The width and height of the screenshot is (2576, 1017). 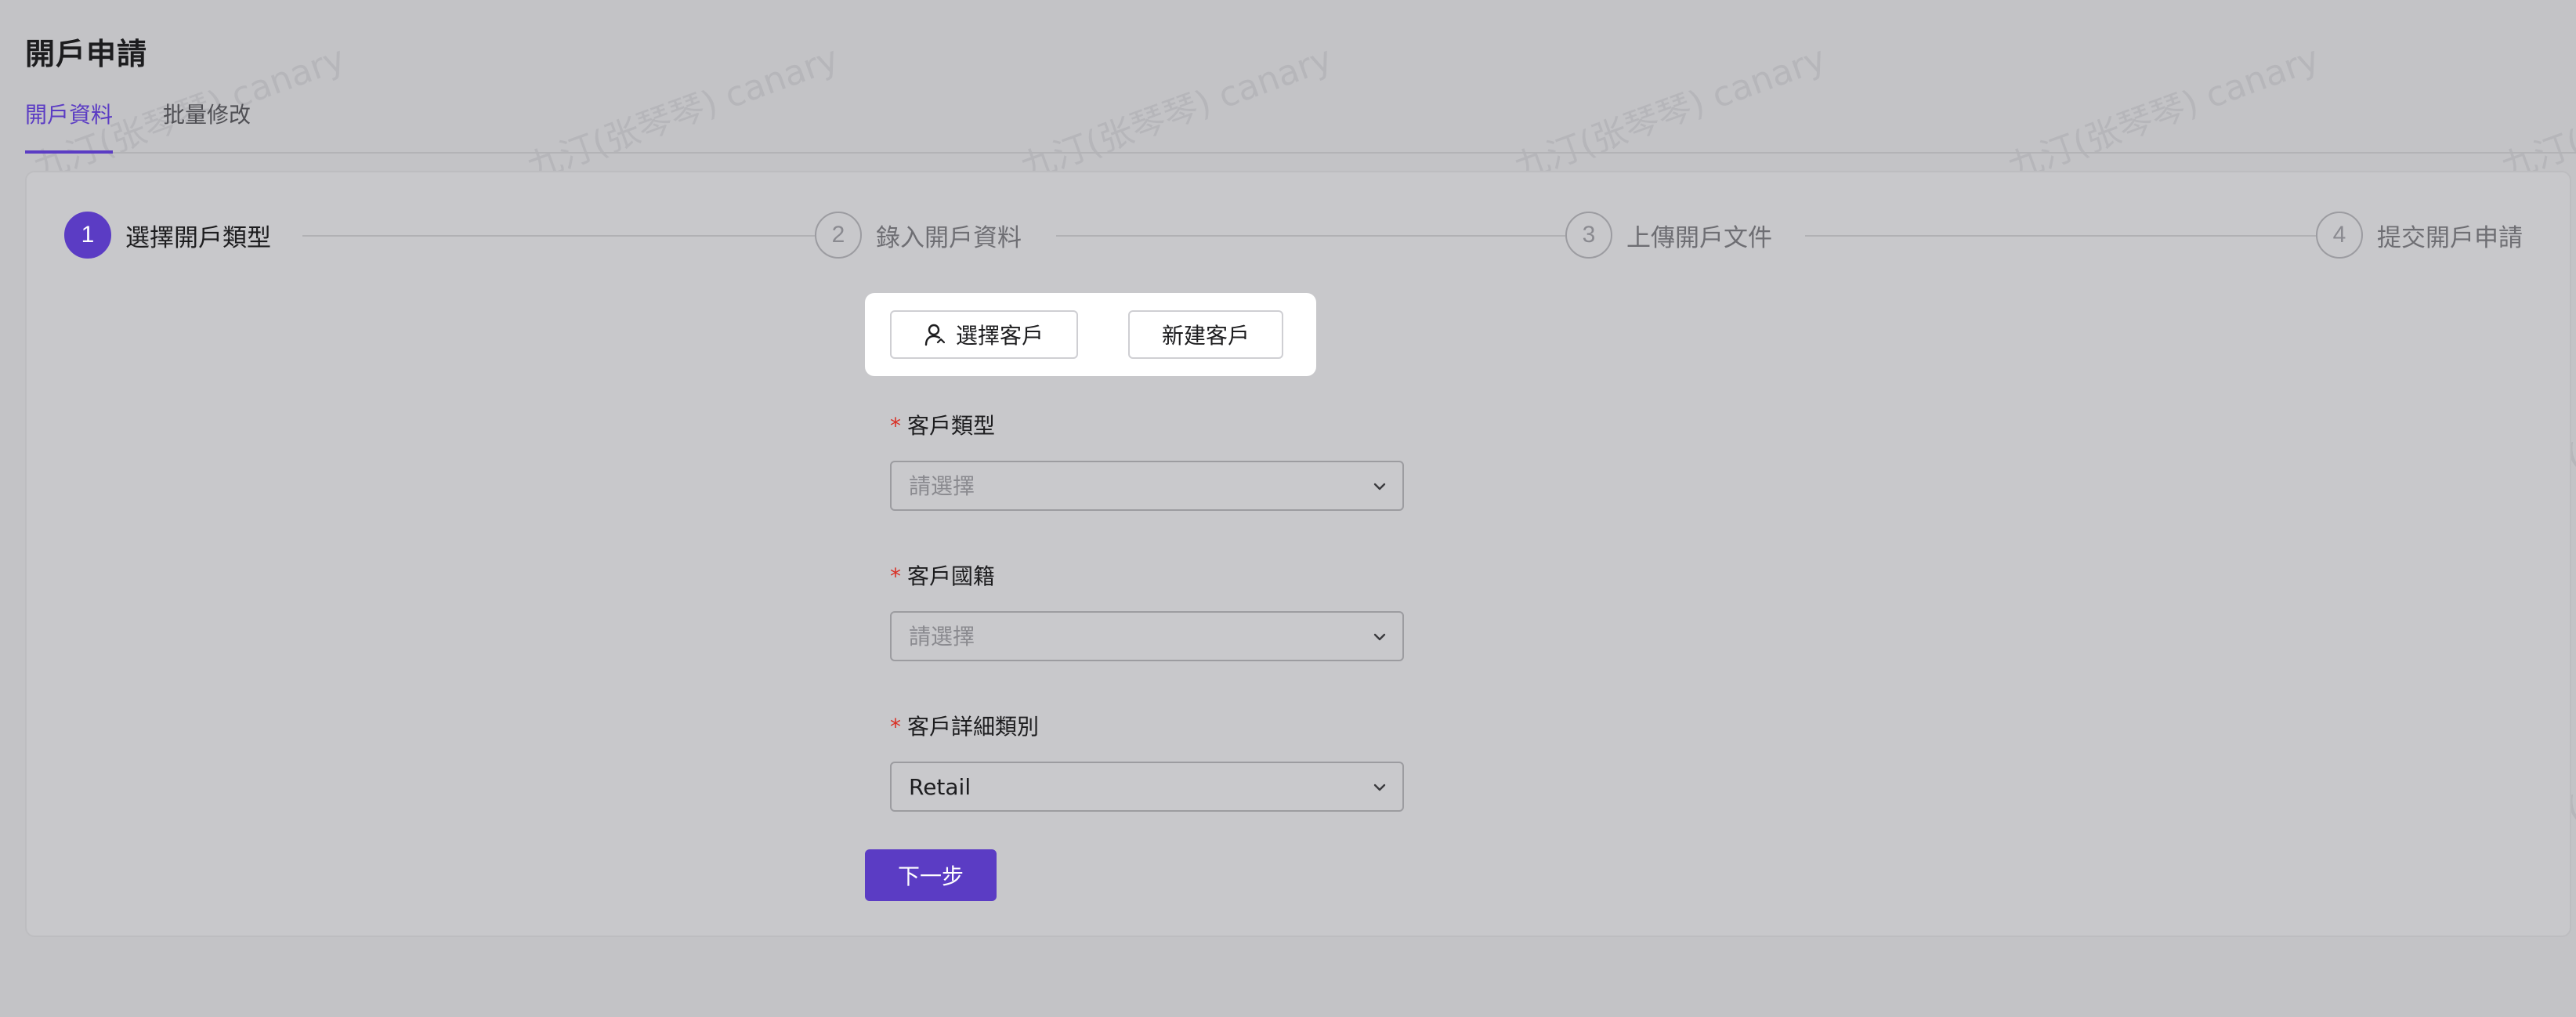 I want to click on customer-detail-category-label: * 客戶詳細類別, so click(x=965, y=725).